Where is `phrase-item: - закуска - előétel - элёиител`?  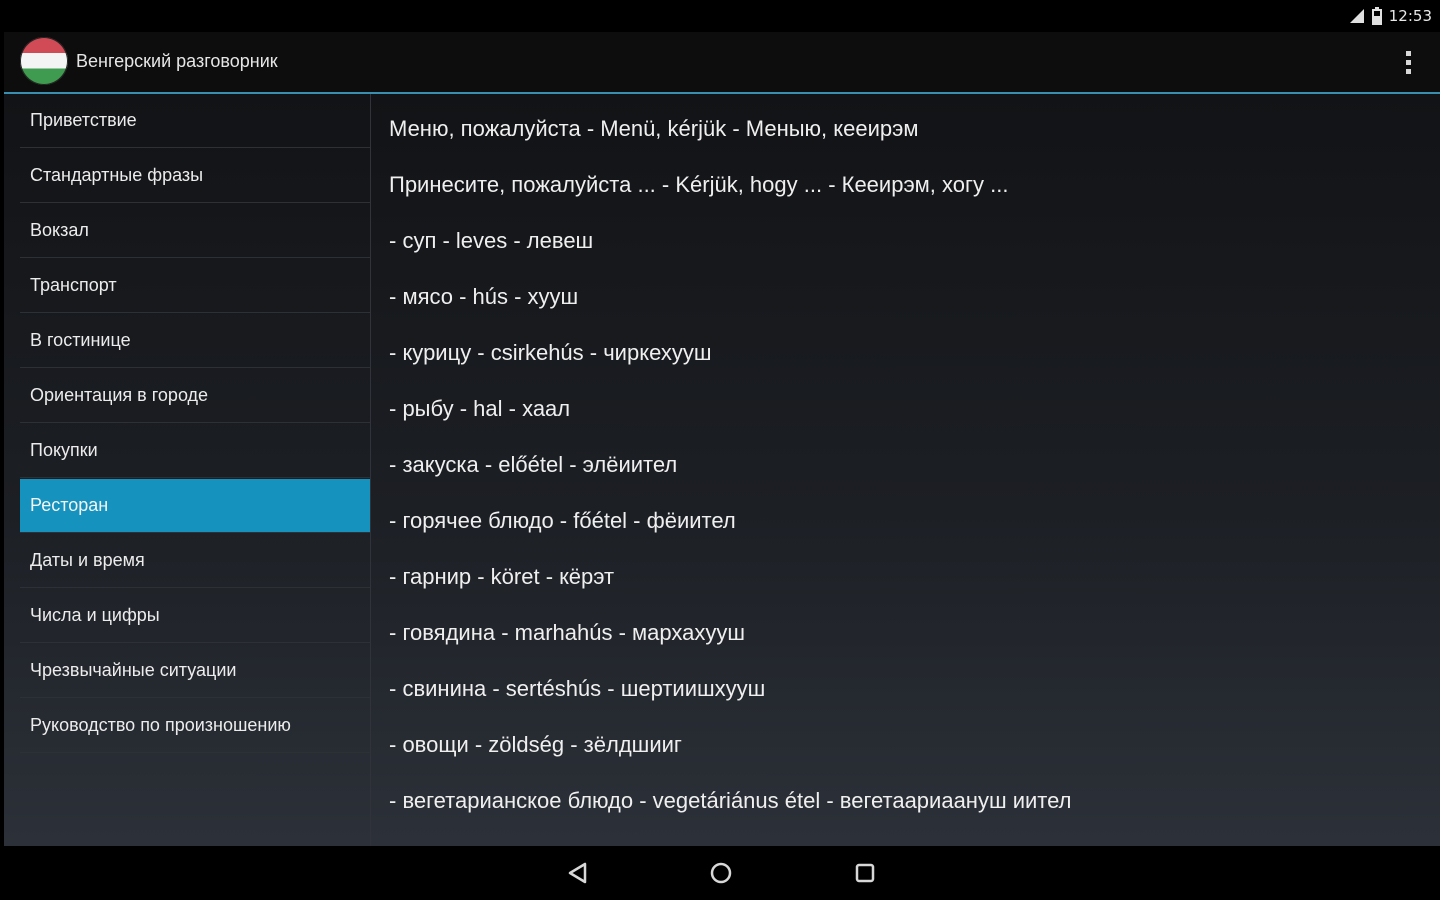 phrase-item: - закуска - előétel - элёиител is located at coordinates (533, 464).